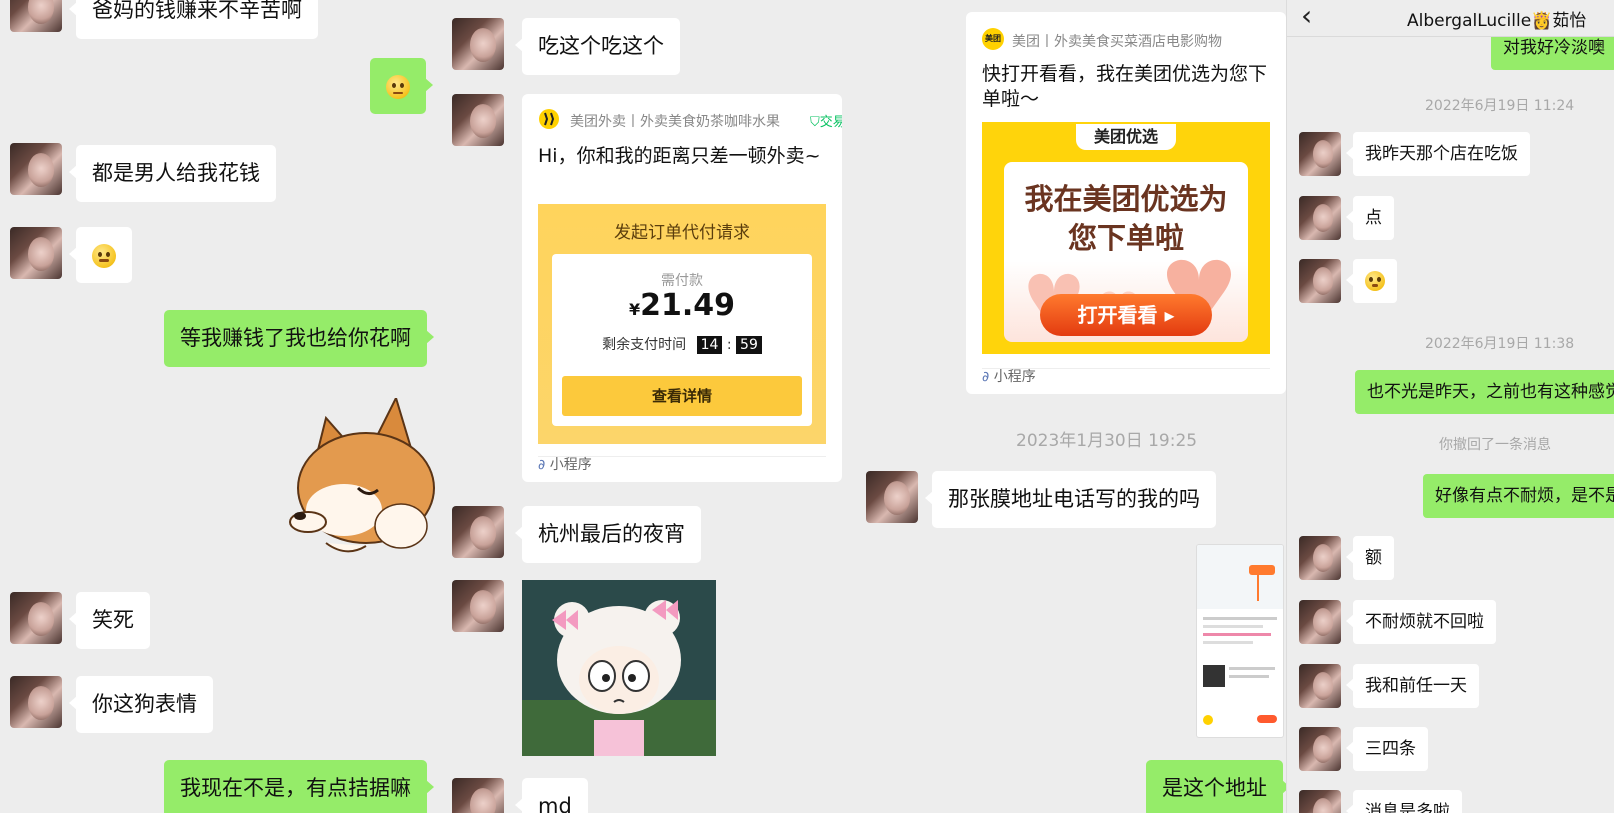 Image resolution: width=1614 pixels, height=813 pixels. I want to click on message-bubble: 点, so click(1370, 218).